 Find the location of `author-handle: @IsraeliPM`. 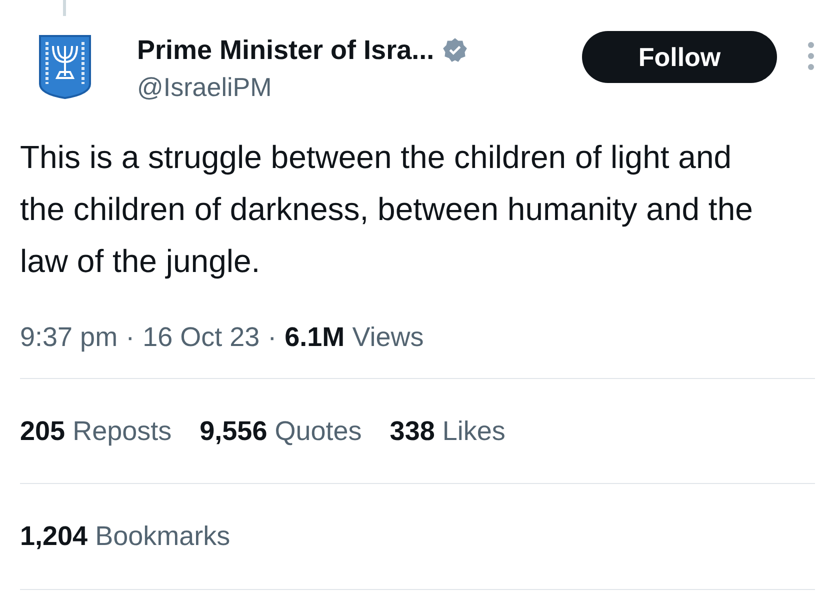

author-handle: @IsraeliPM is located at coordinates (302, 86).